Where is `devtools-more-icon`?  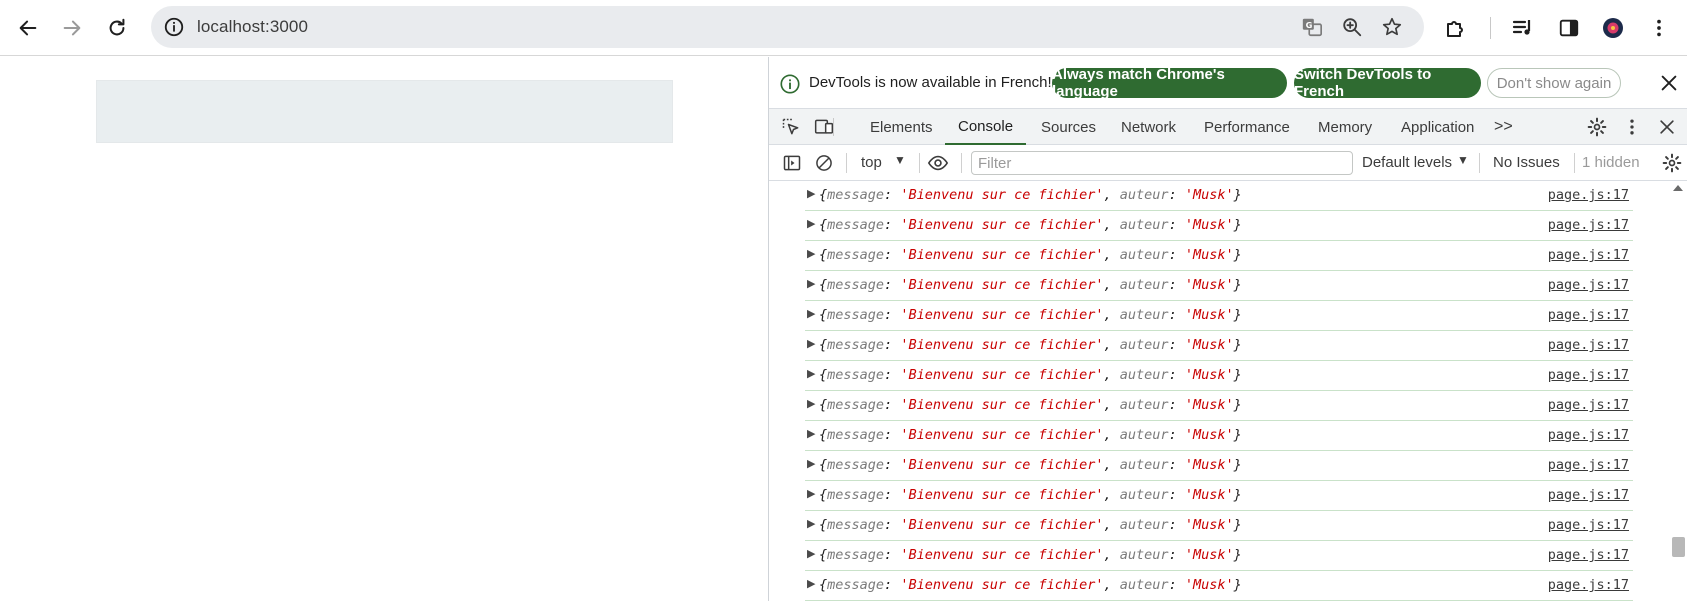
devtools-more-icon is located at coordinates (1632, 127).